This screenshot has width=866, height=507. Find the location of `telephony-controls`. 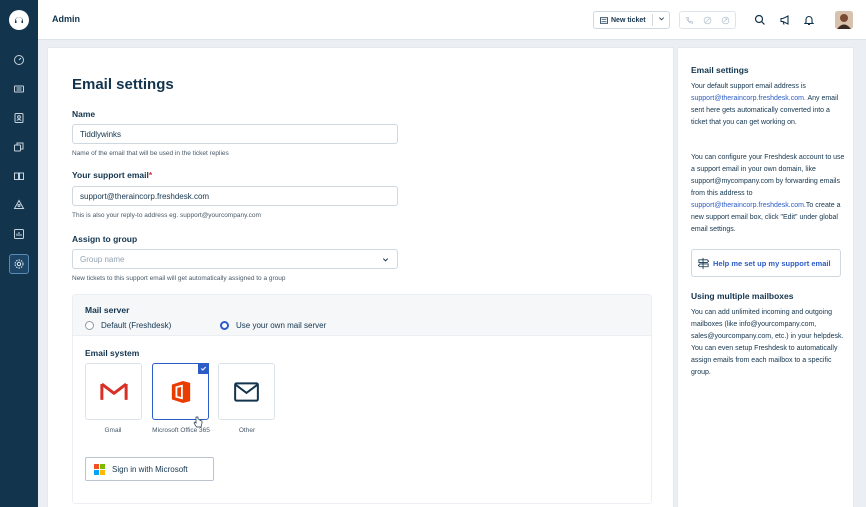

telephony-controls is located at coordinates (707, 20).